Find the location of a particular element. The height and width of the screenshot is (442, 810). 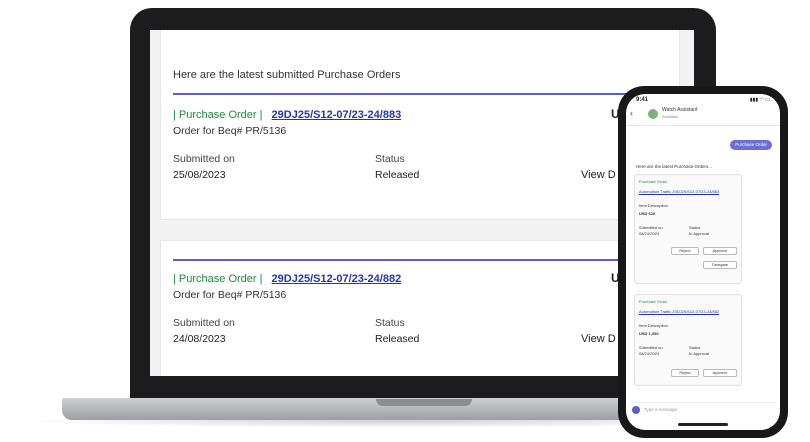

laptop-notch is located at coordinates (424, 402).